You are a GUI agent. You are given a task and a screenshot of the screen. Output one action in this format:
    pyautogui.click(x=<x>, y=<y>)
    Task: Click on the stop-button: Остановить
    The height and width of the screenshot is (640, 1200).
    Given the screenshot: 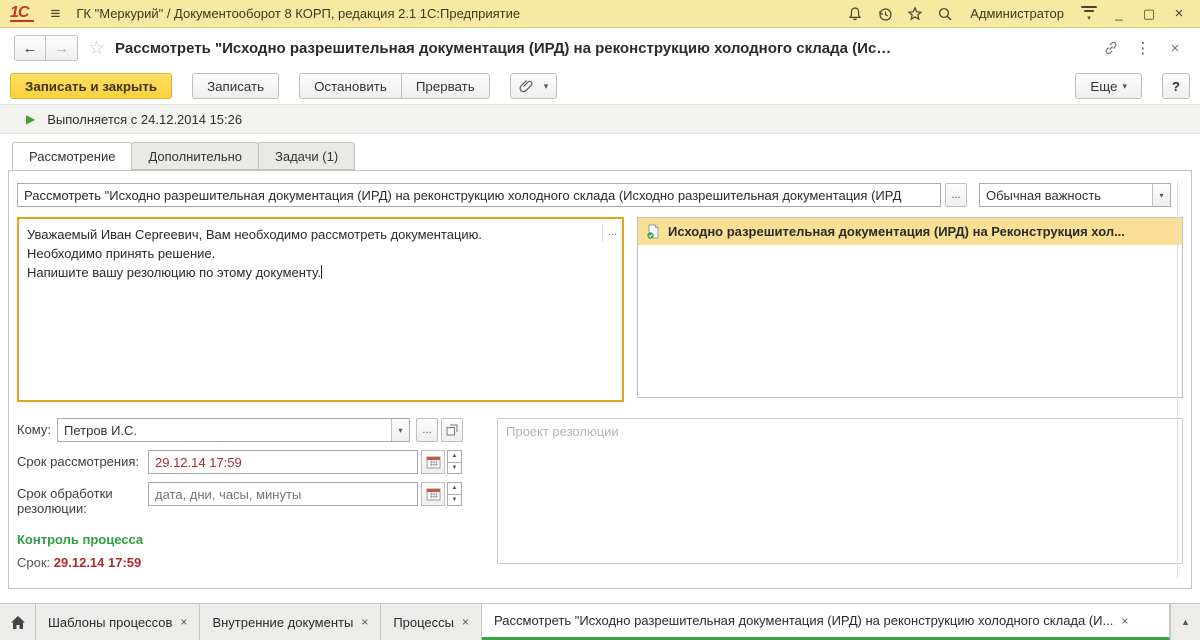 What is the action you would take?
    pyautogui.click(x=350, y=86)
    